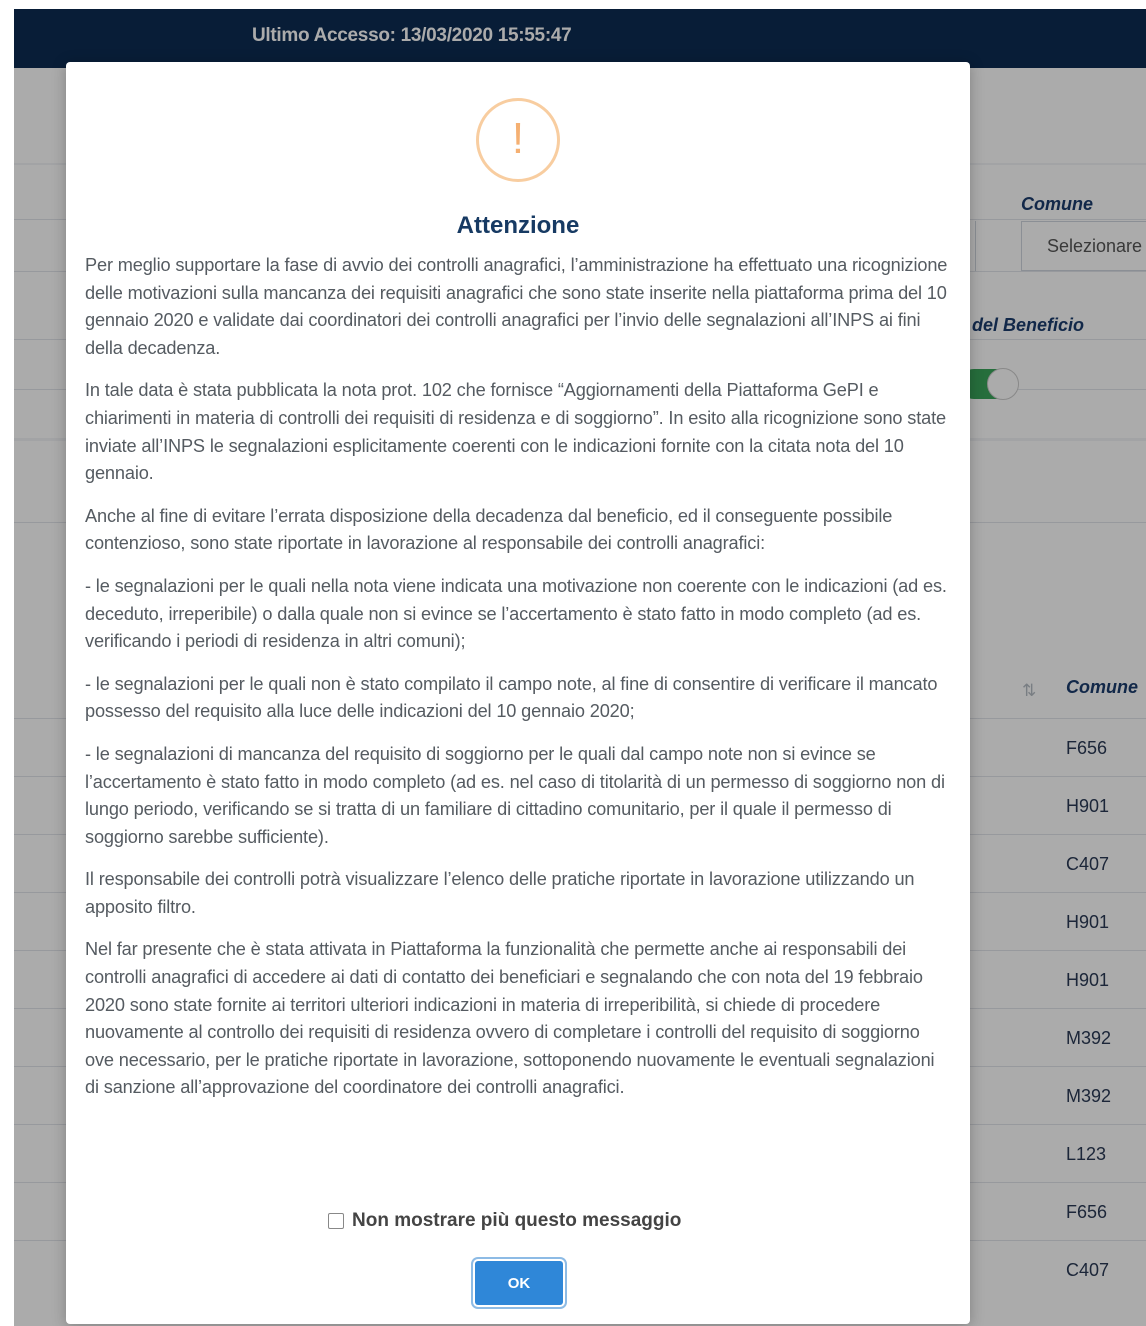  I want to click on ok-button: OK, so click(519, 1283).